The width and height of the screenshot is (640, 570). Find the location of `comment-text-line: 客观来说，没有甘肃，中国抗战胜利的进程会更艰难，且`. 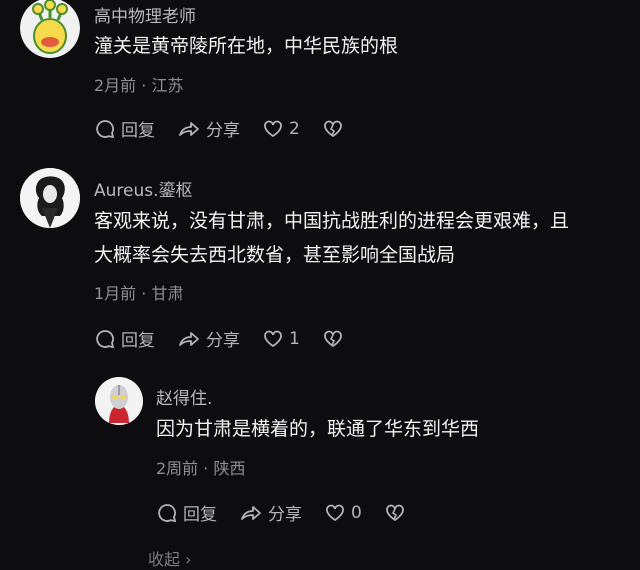

comment-text-line: 客观来说，没有甘肃，中国抗战胜利的进程会更艰难，且 is located at coordinates (332, 221).